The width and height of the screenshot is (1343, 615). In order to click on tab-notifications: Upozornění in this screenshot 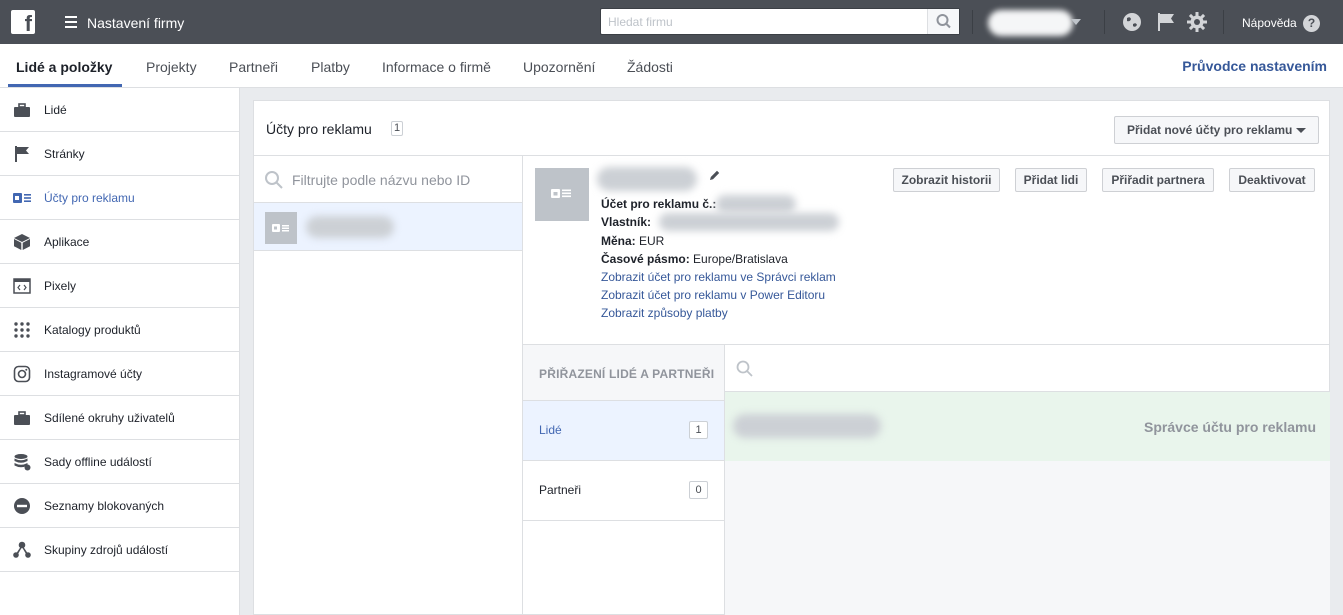, I will do `click(559, 67)`.